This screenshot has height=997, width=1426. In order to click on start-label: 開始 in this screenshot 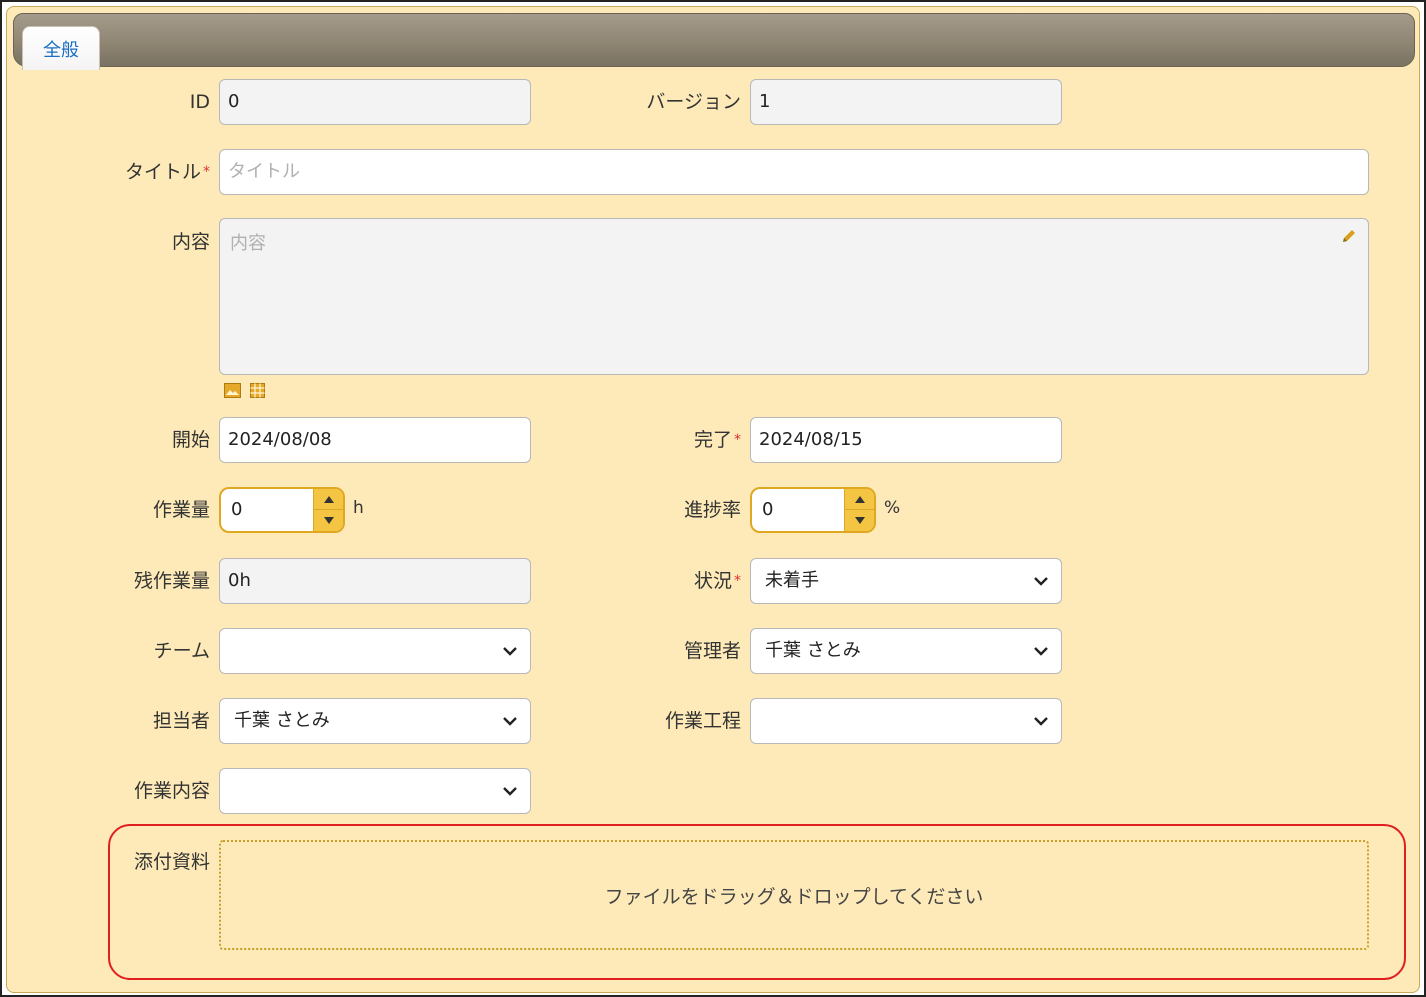, I will do `click(190, 440)`.